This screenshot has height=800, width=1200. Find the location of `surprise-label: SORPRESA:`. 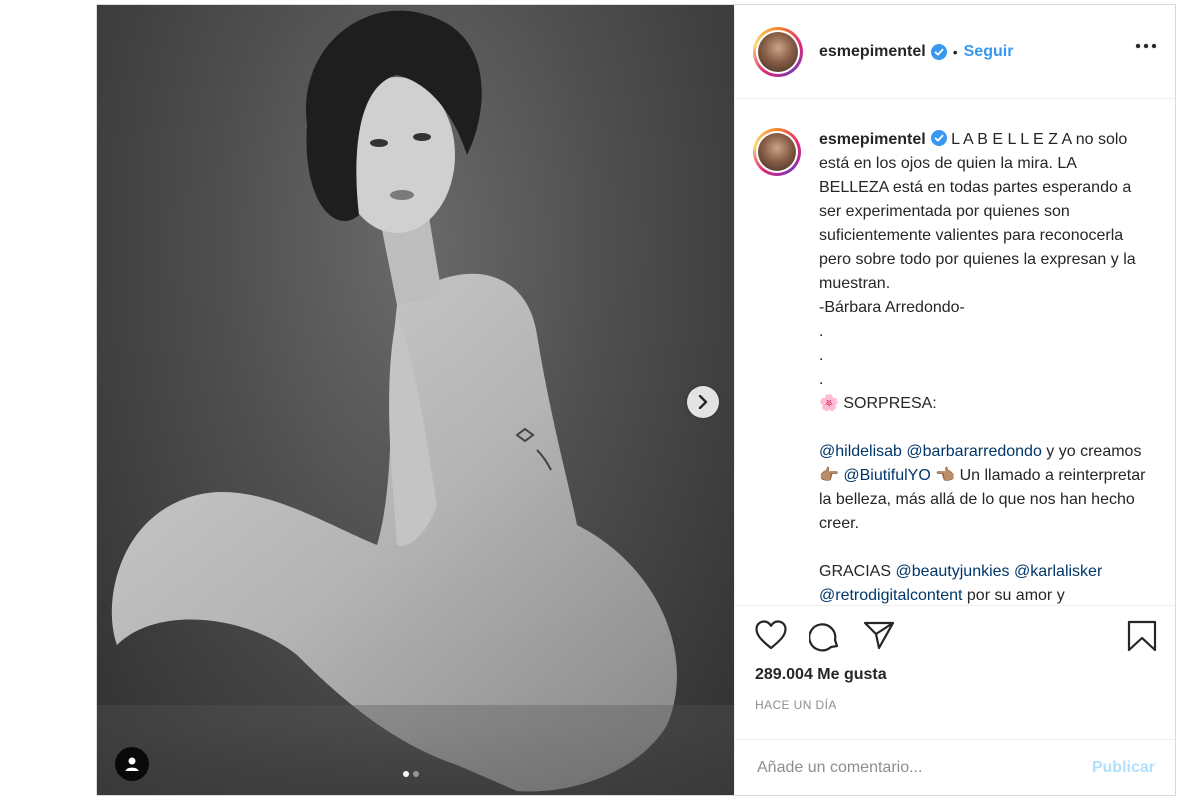

surprise-label: SORPRESA: is located at coordinates (890, 403).